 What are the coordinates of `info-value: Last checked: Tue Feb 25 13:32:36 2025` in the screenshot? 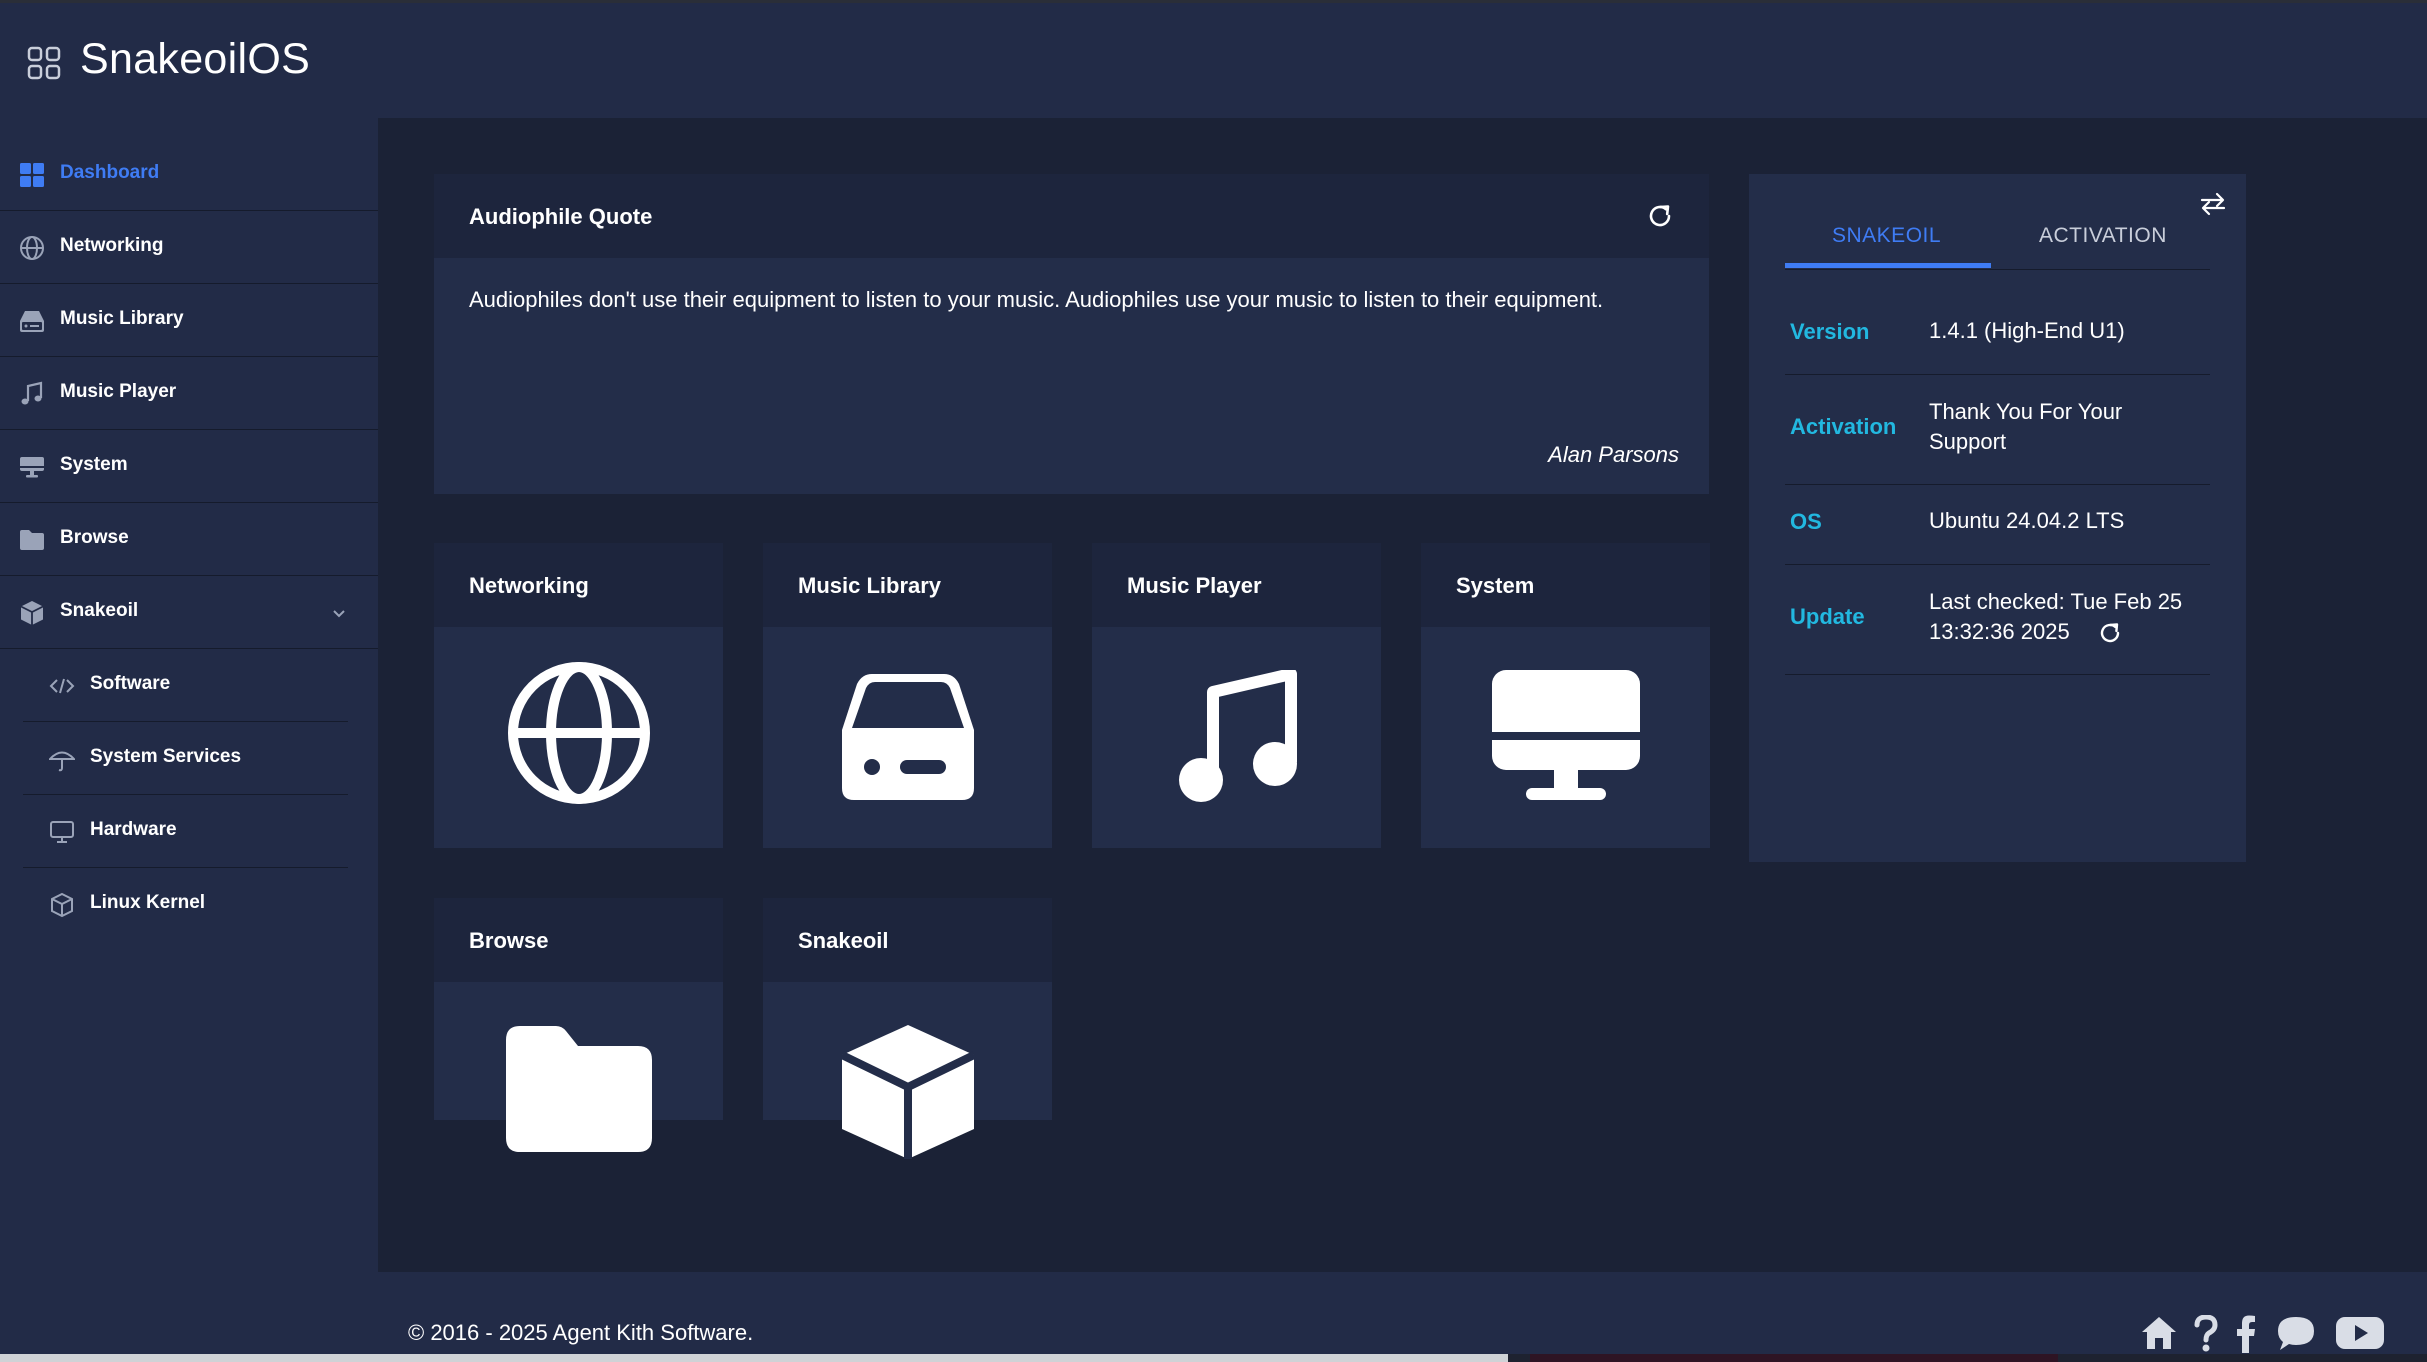 It's located at (2079, 617).